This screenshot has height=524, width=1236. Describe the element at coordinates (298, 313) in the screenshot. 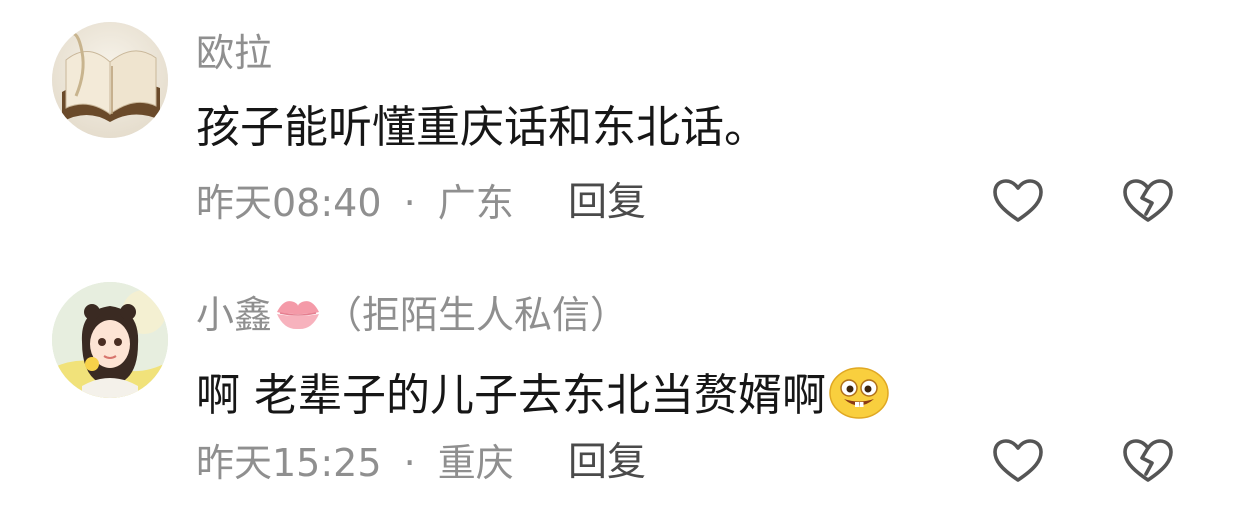

I see `lips-kiss-icon` at that location.